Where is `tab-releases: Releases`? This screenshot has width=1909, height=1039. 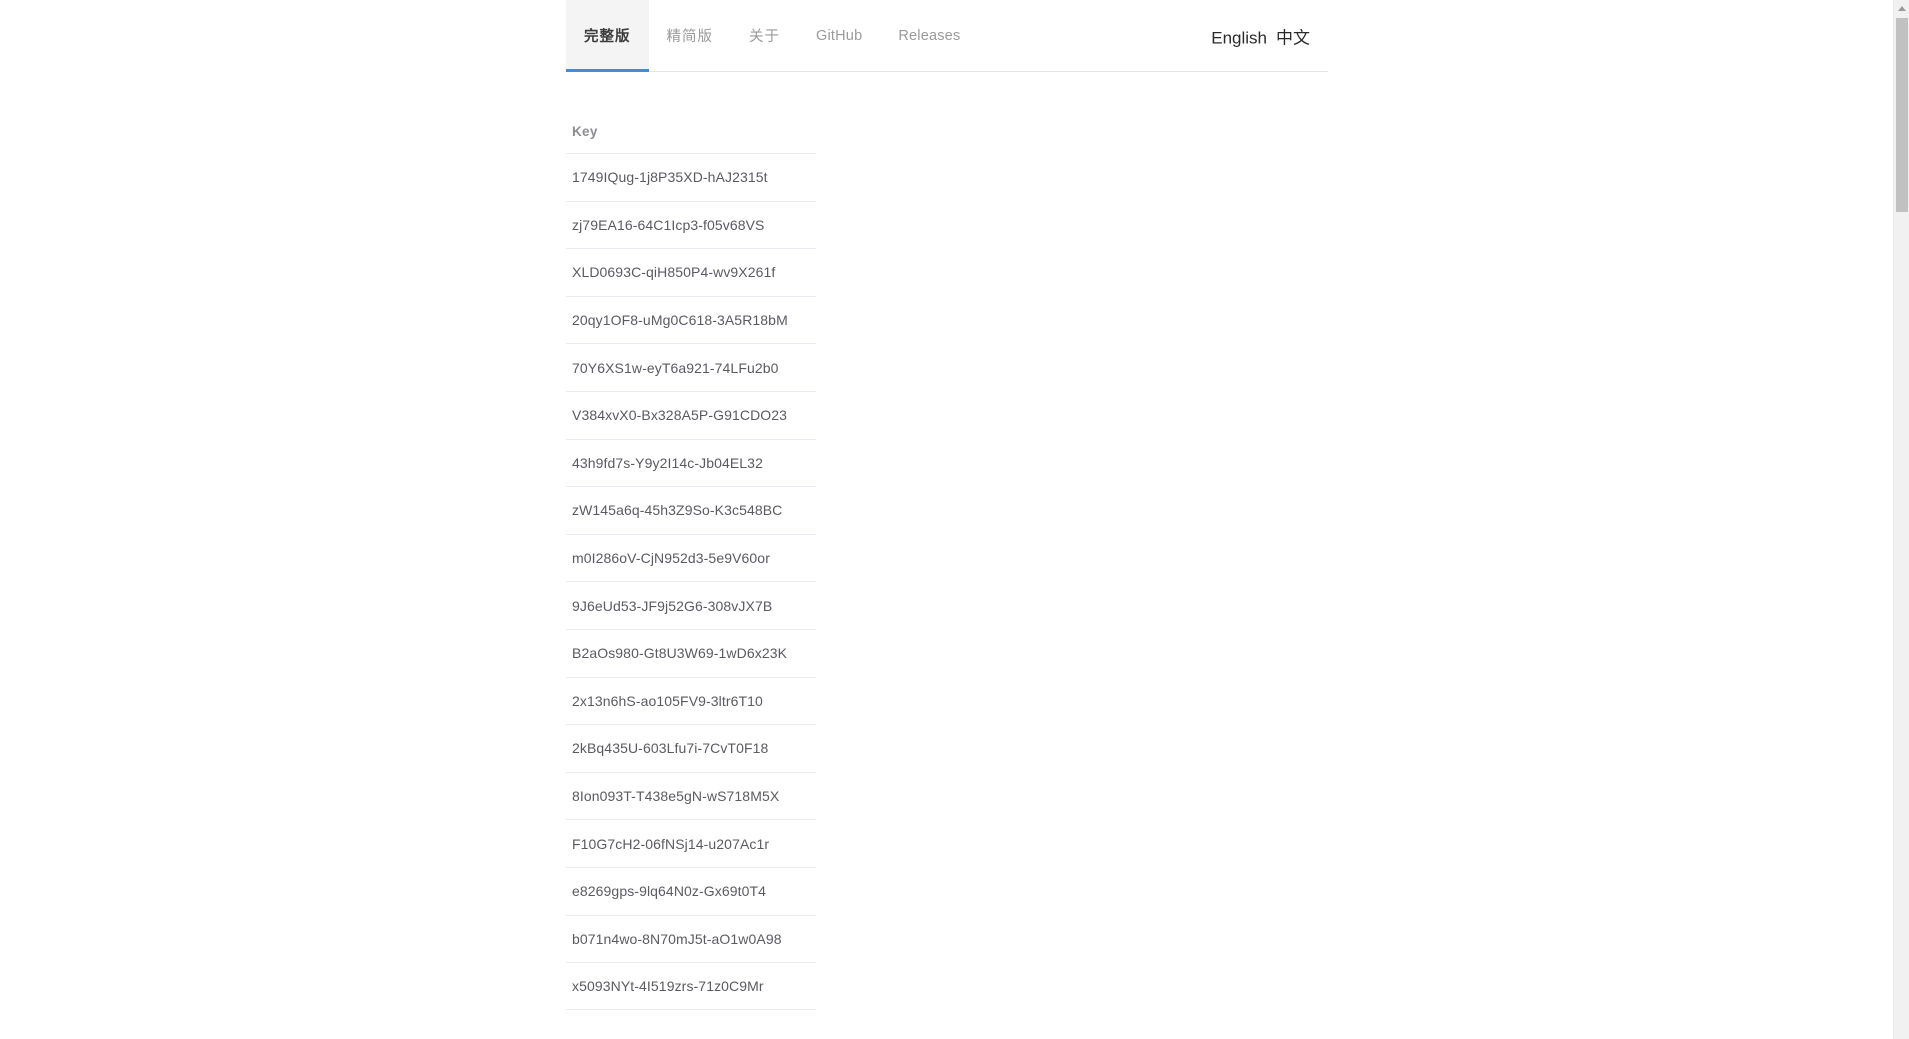 tab-releases: Releases is located at coordinates (929, 35).